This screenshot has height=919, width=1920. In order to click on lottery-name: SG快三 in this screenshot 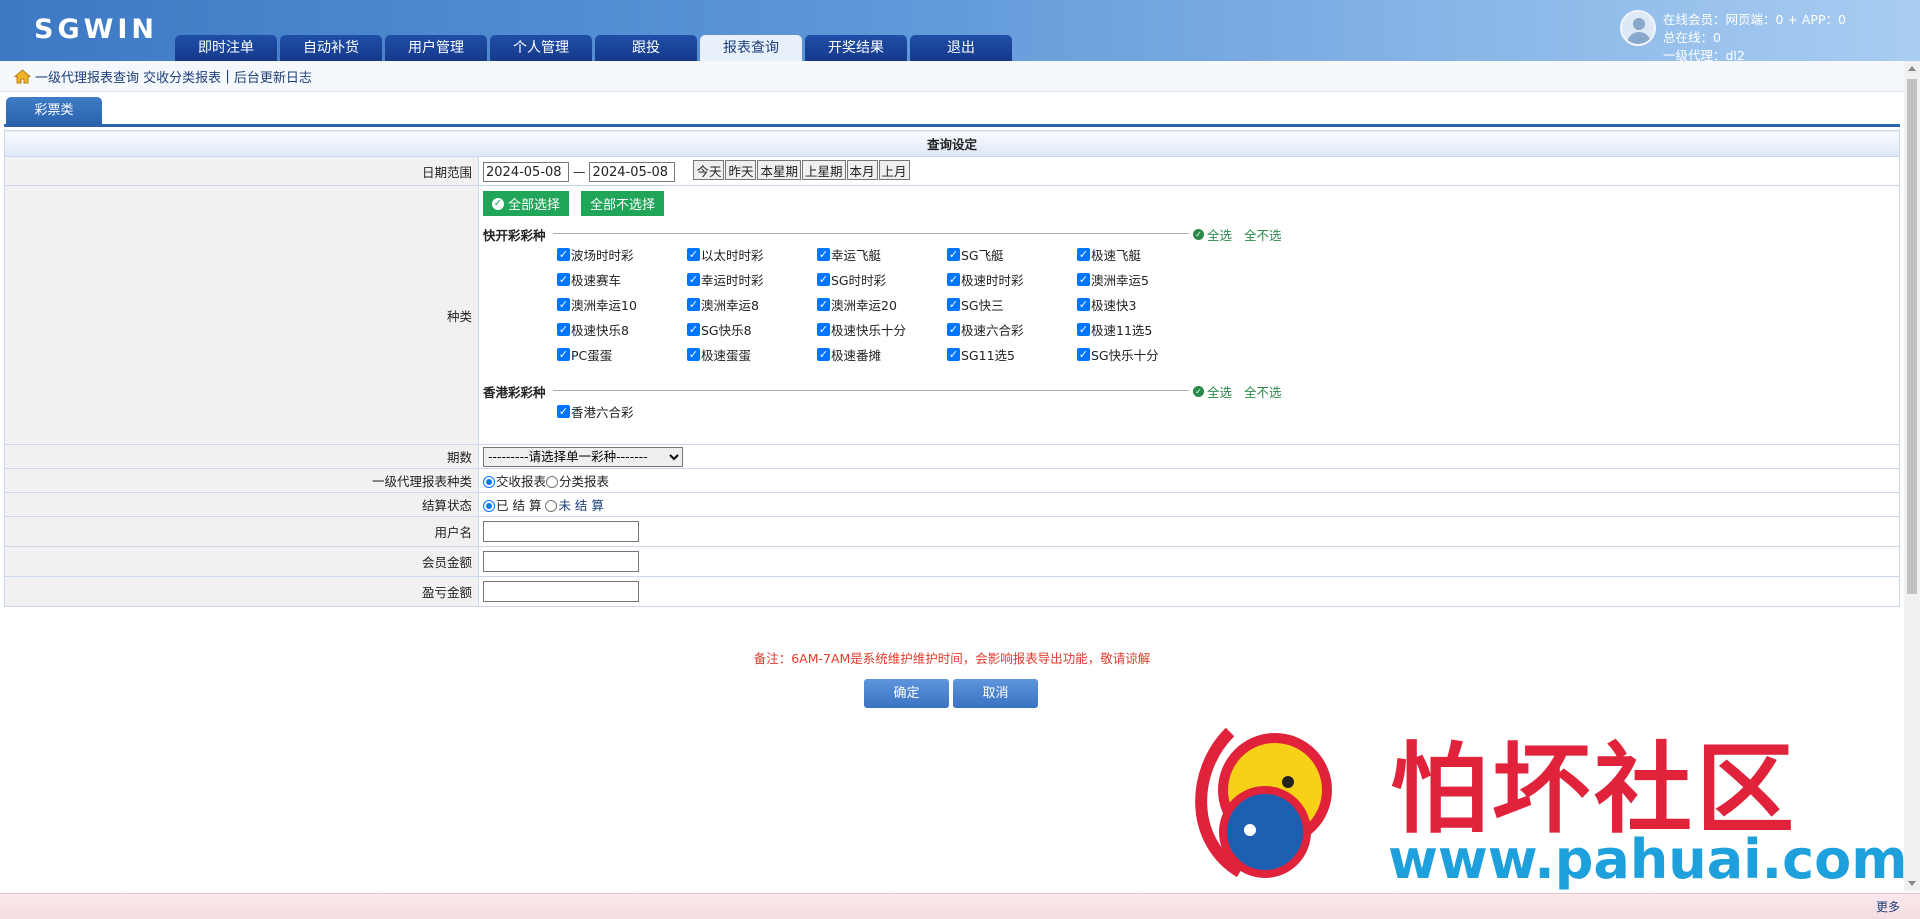, I will do `click(982, 305)`.